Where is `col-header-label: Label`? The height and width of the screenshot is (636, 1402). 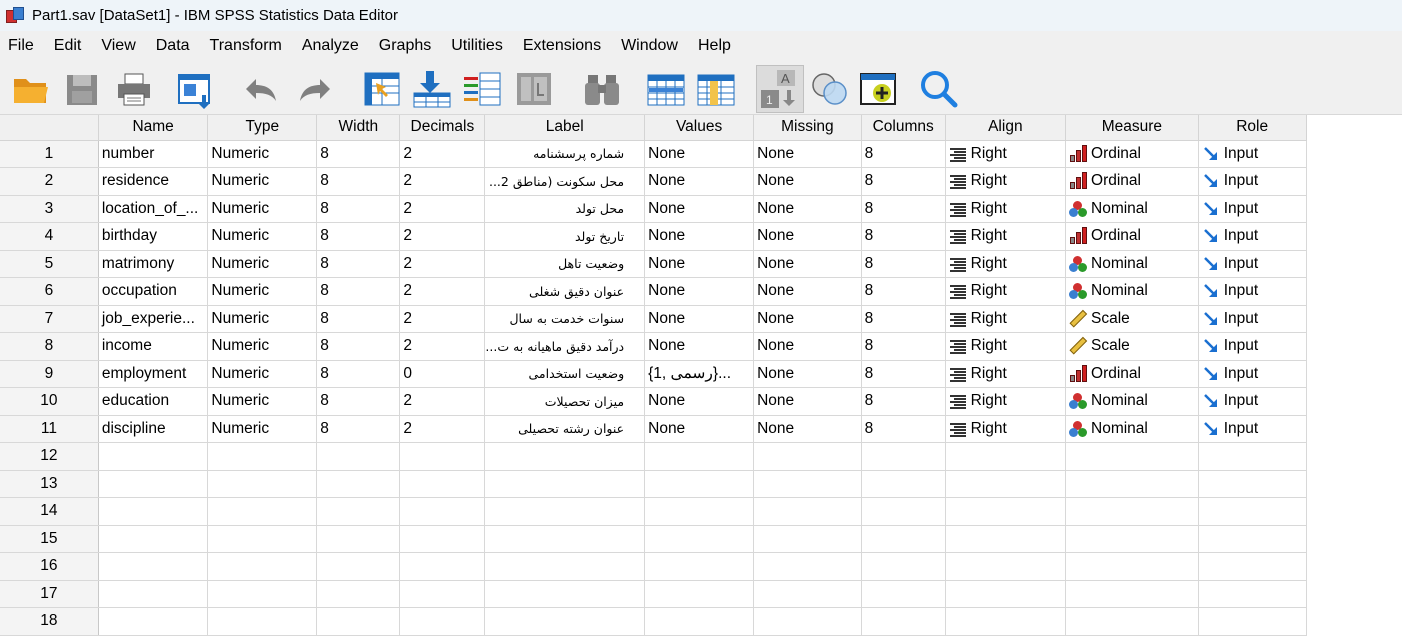
col-header-label: Label is located at coordinates (565, 128).